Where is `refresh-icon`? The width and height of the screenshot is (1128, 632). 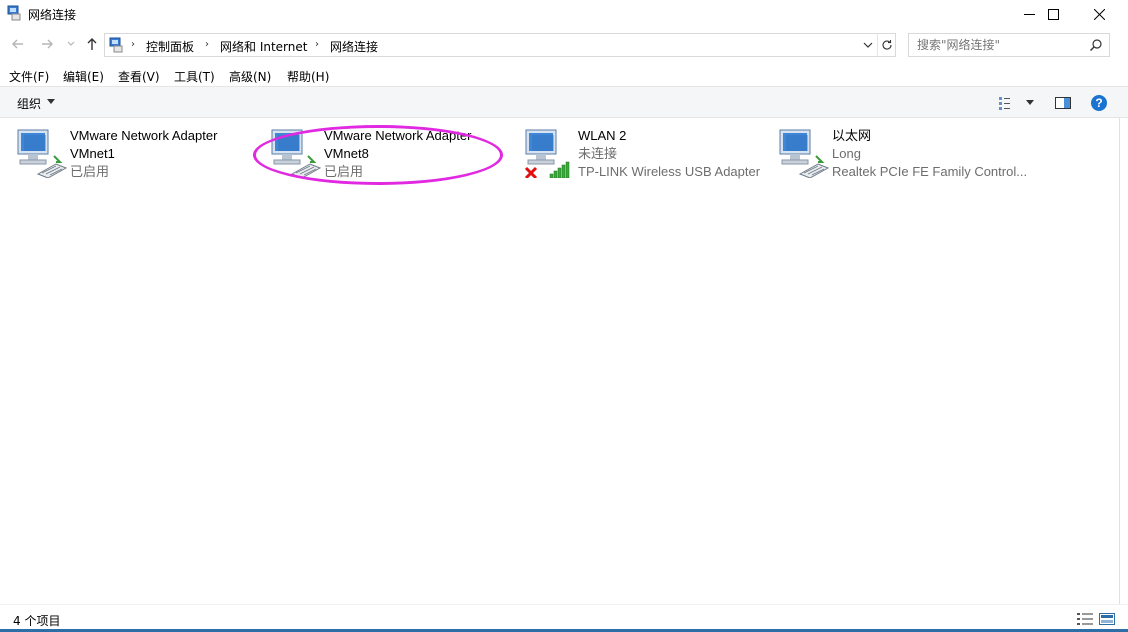
refresh-icon is located at coordinates (887, 45).